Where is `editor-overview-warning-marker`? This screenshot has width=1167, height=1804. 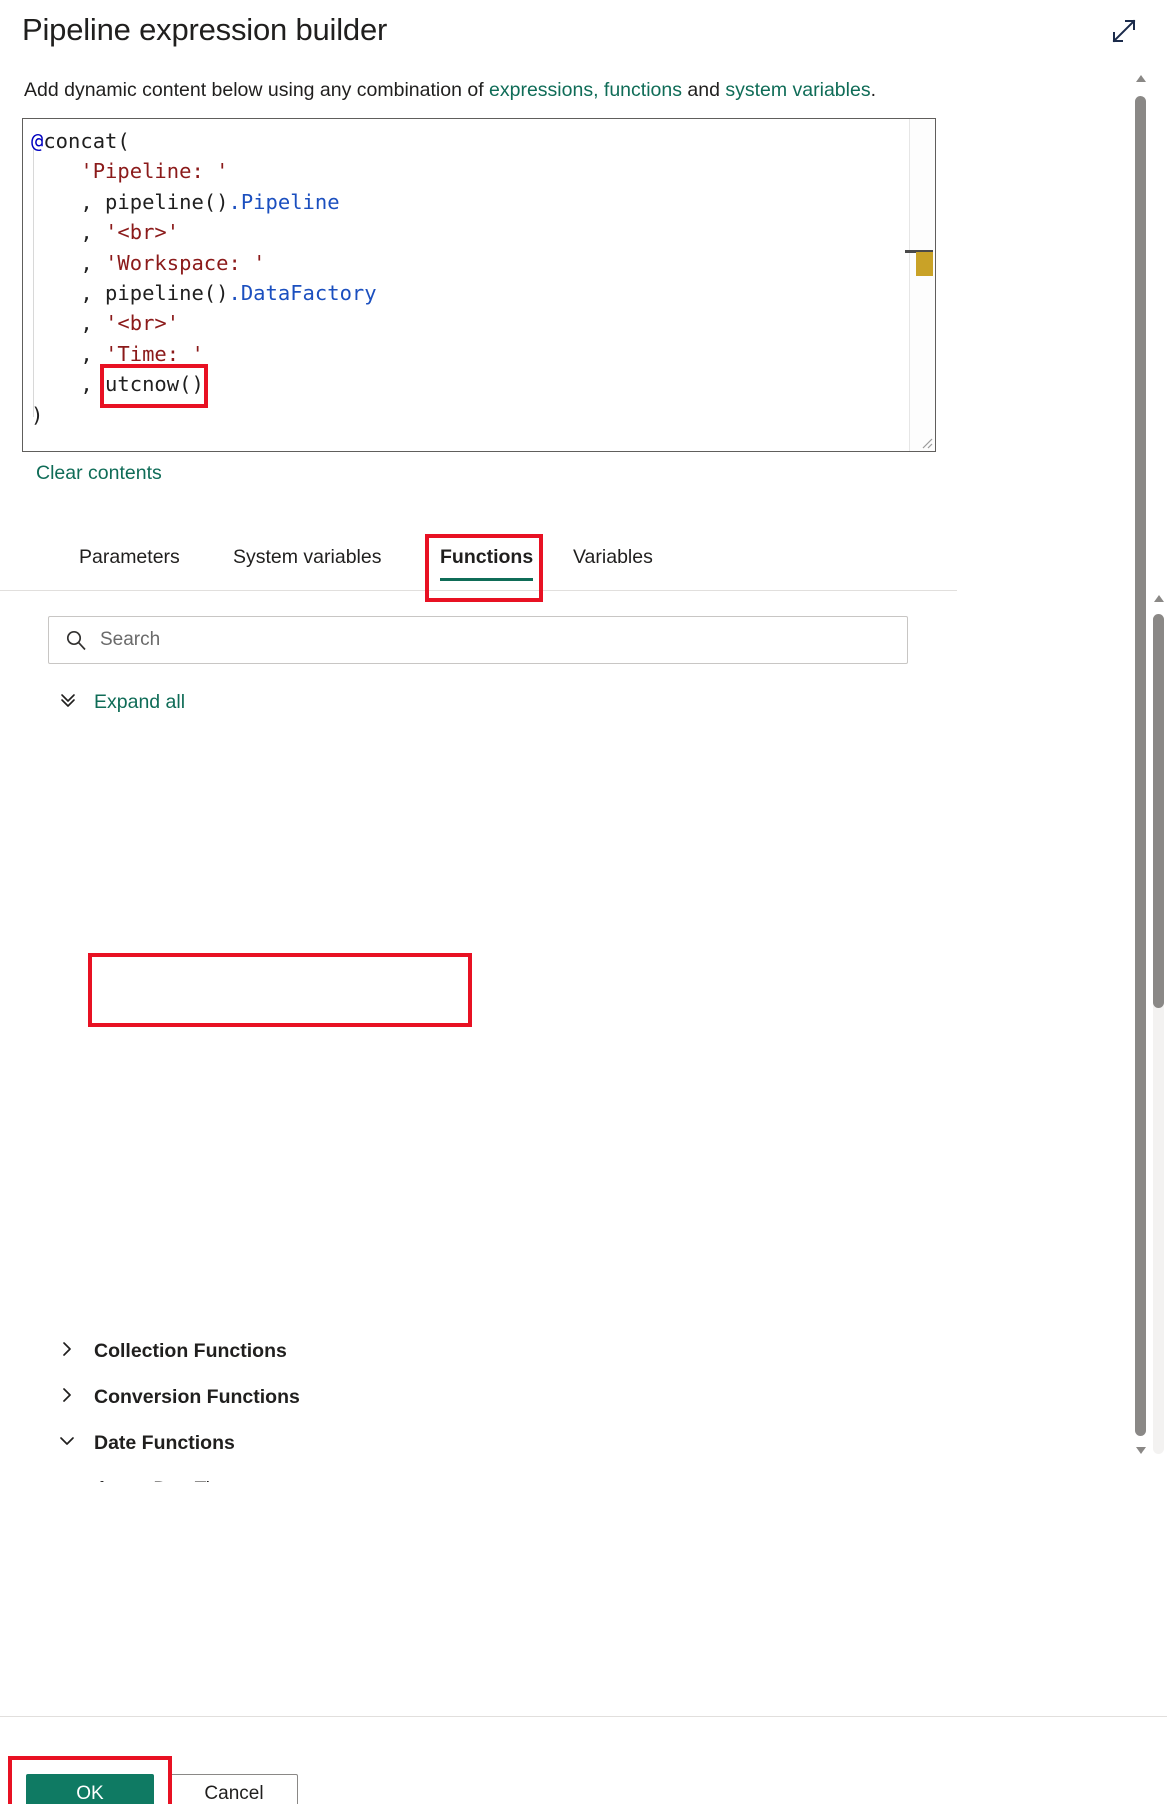 editor-overview-warning-marker is located at coordinates (924, 264).